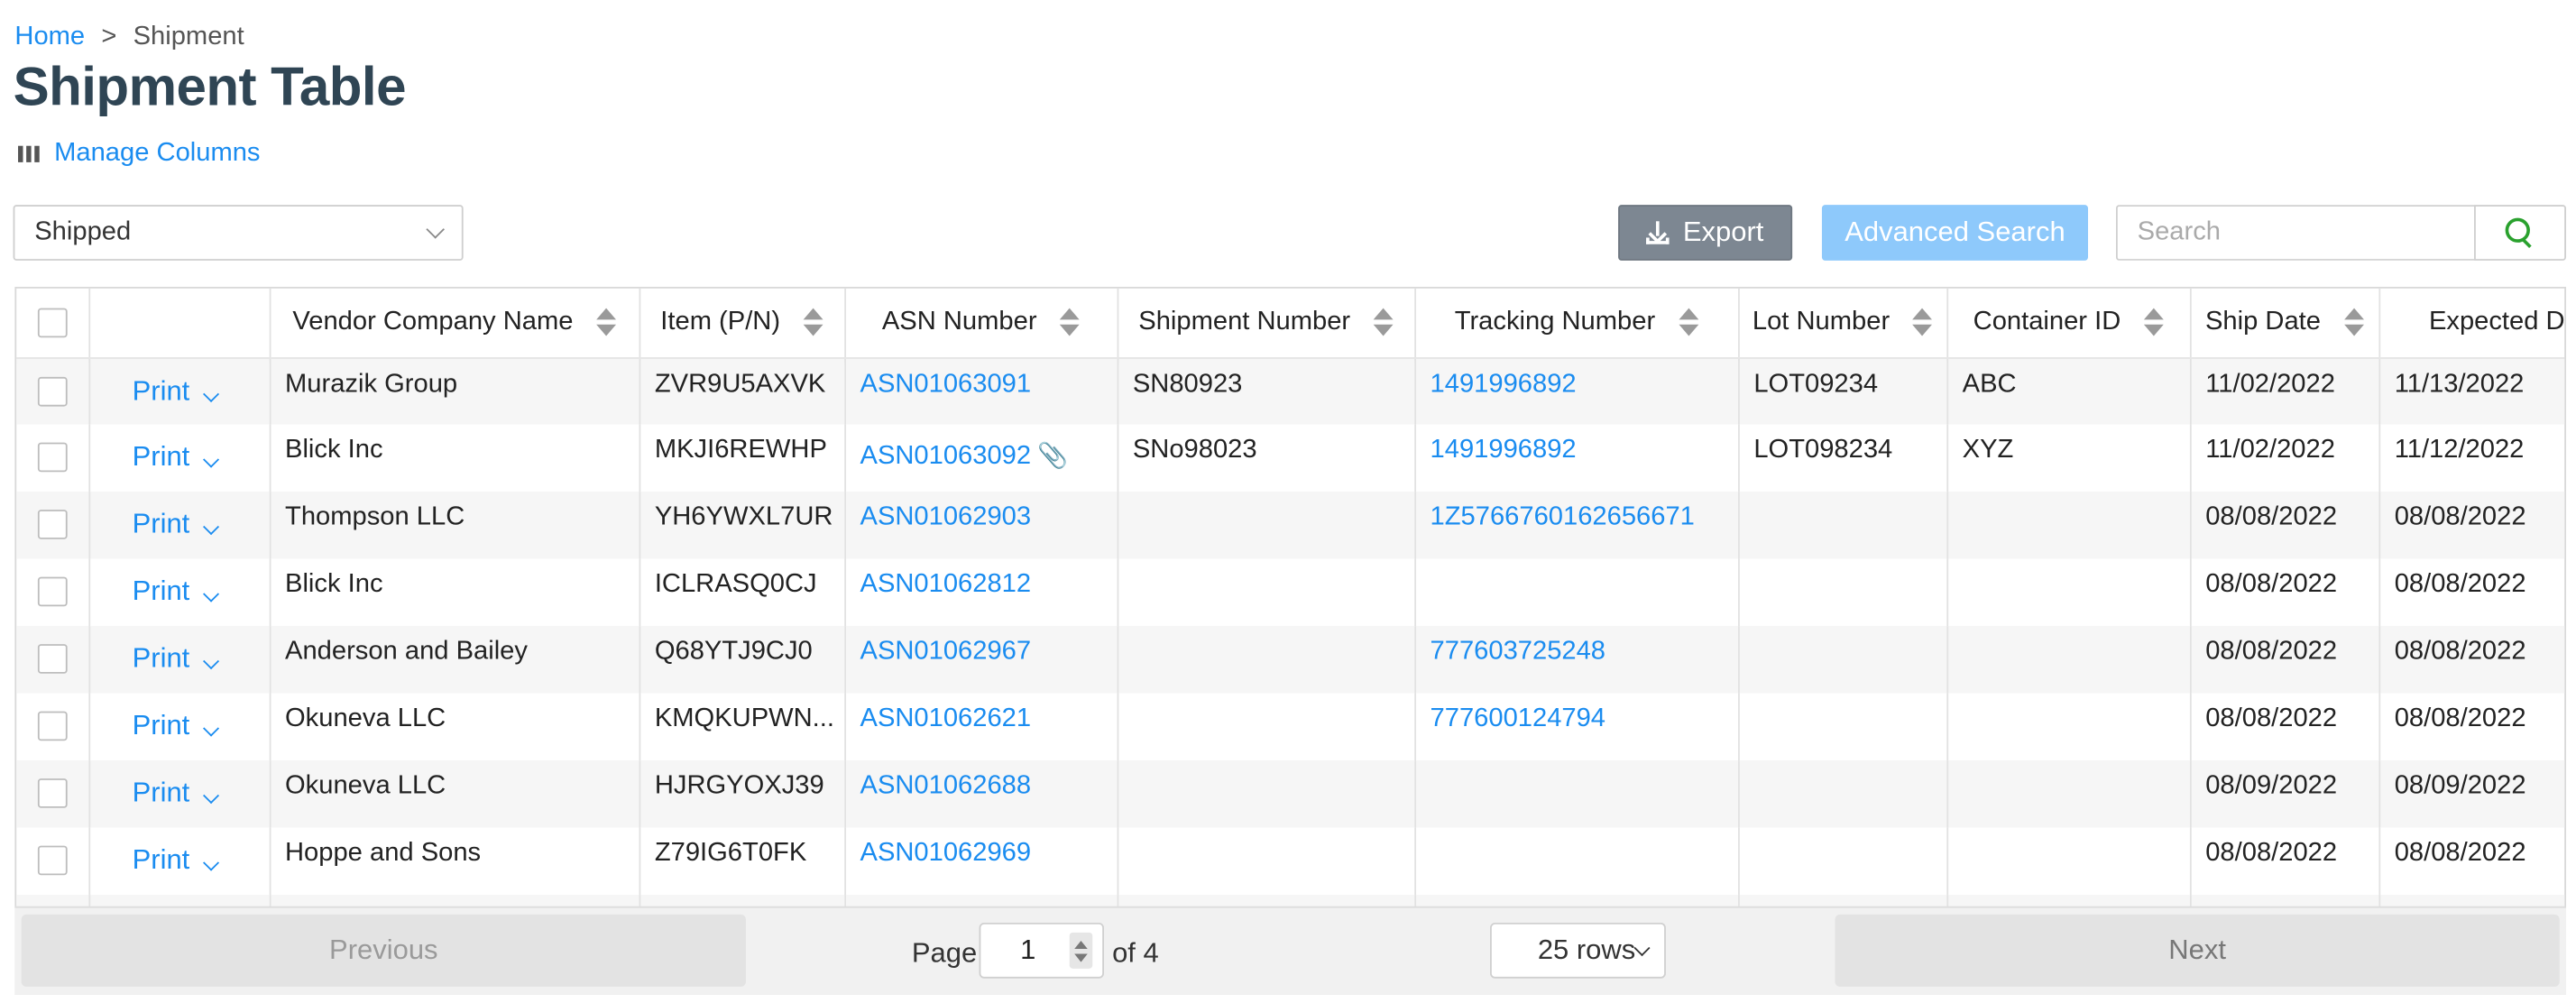 The image size is (2576, 1003). Describe the element at coordinates (157, 154) in the screenshot. I see `manage-columns-link: Manage Columns` at that location.